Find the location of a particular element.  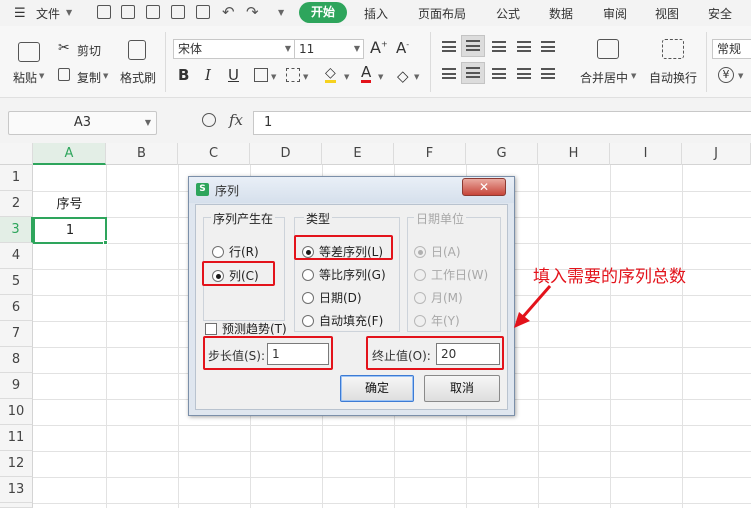

redo-icon: ↷ is located at coordinates (252, 12).